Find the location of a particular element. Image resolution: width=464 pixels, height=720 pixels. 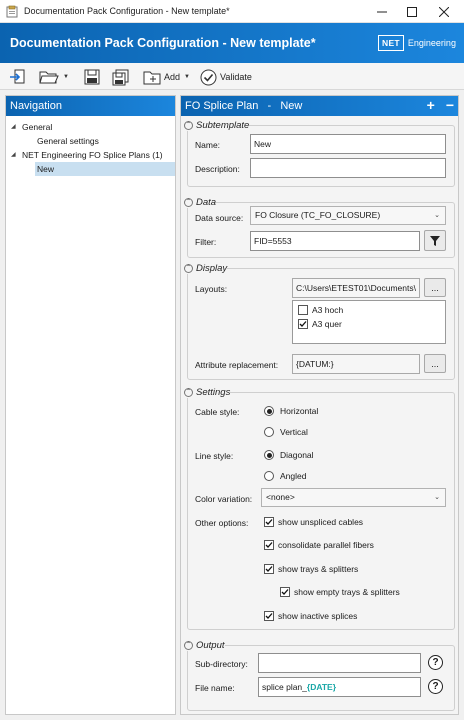

radio-diagonal: Diagonal is located at coordinates (289, 455).